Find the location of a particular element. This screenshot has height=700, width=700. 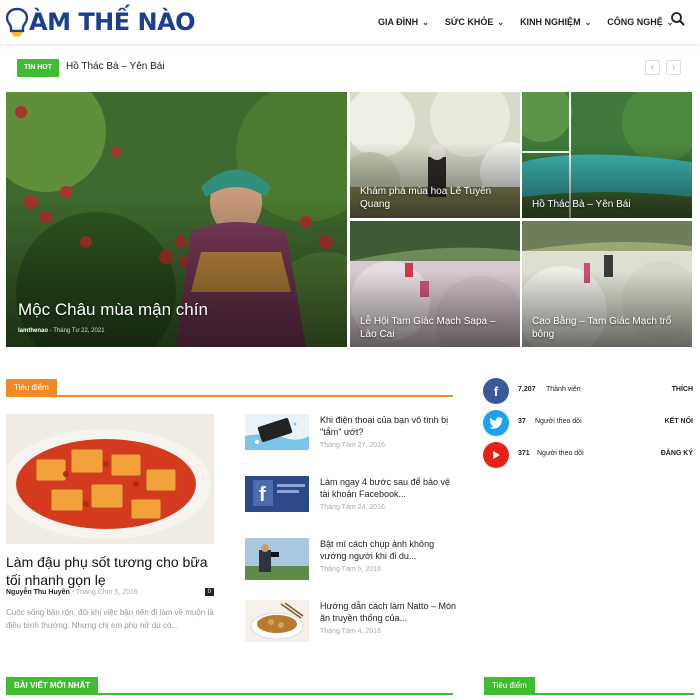

facebook-image: f is located at coordinates (277, 494).